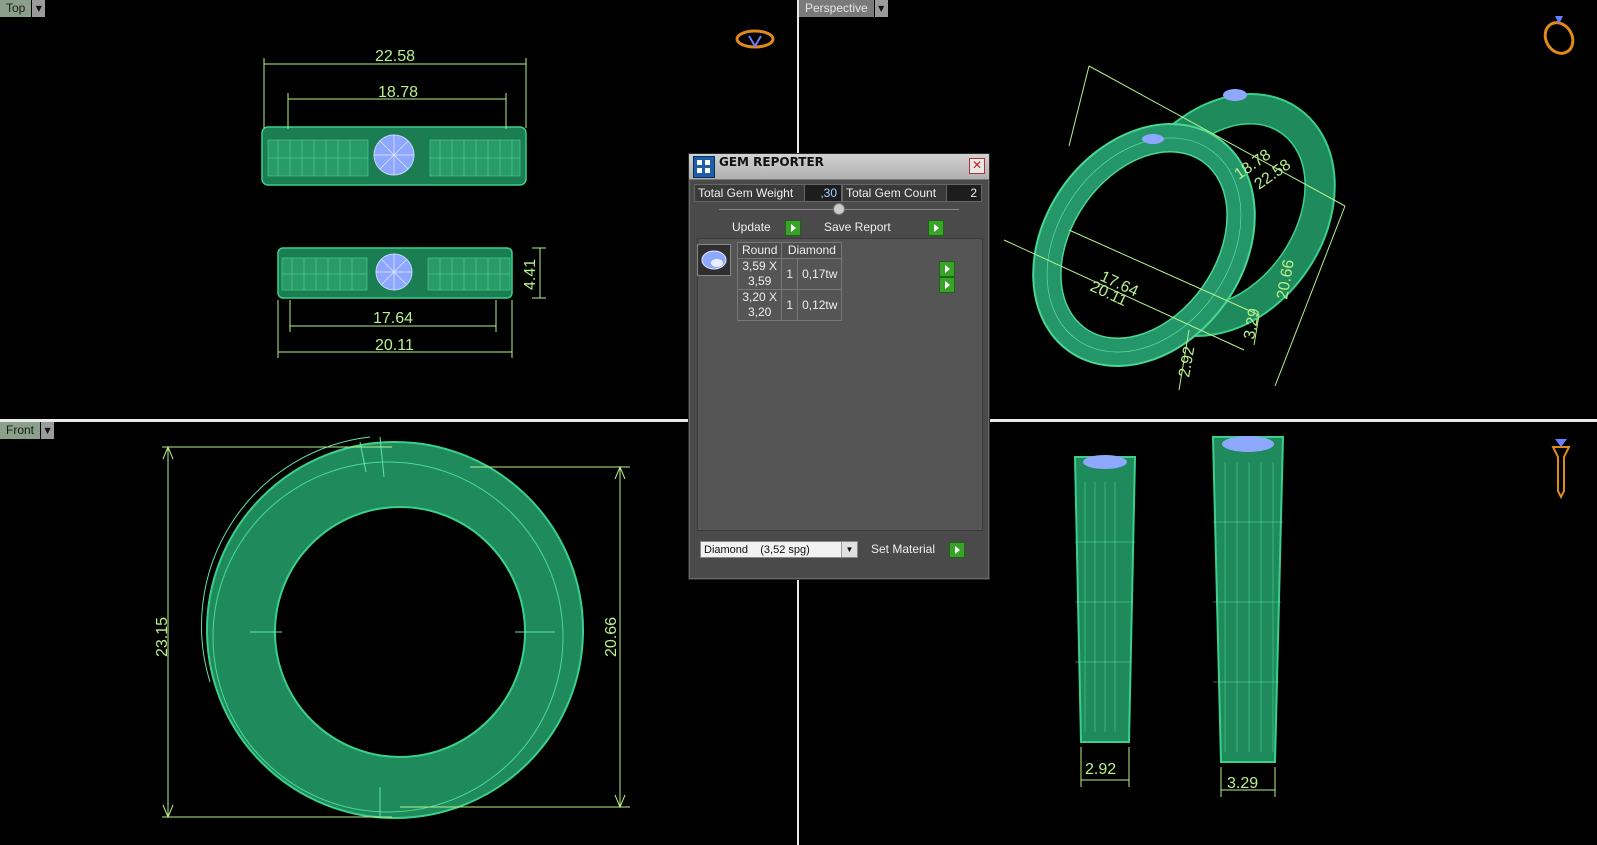  Describe the element at coordinates (1187, 362) in the screenshot. I see `dim-persp-d: 2.92` at that location.